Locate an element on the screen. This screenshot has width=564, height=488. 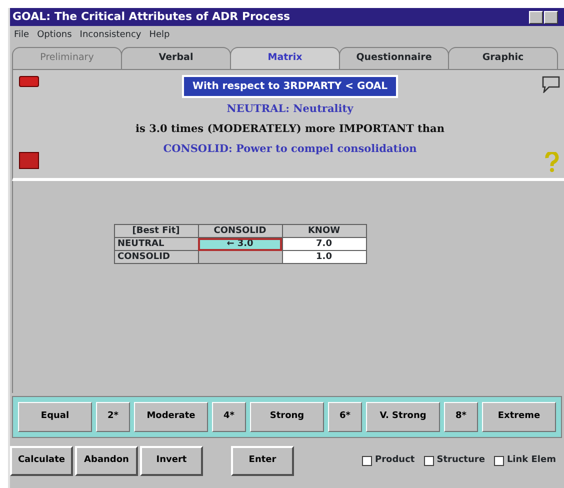
checkbox-label: Structure is located at coordinates (460, 461).